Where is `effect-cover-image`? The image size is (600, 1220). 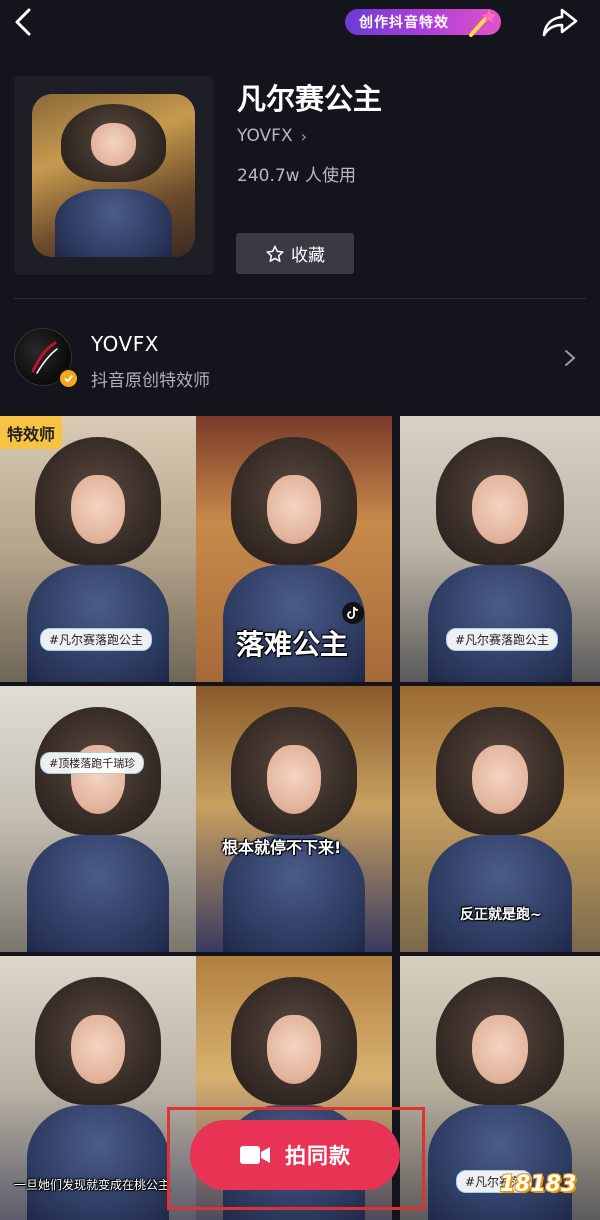 effect-cover-image is located at coordinates (113, 175).